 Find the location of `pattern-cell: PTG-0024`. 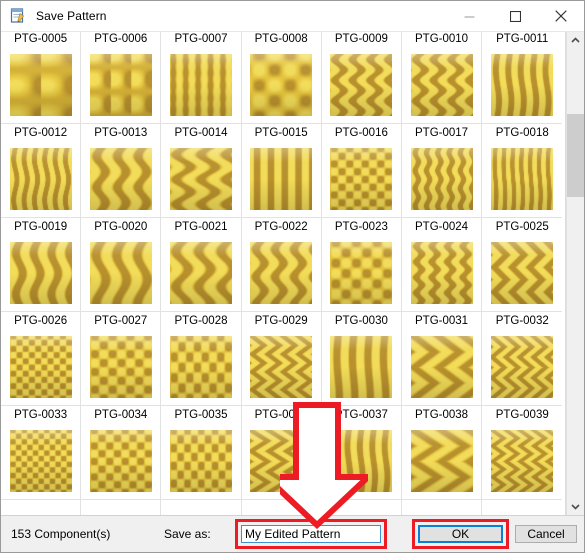

pattern-cell: PTG-0024 is located at coordinates (442, 265).